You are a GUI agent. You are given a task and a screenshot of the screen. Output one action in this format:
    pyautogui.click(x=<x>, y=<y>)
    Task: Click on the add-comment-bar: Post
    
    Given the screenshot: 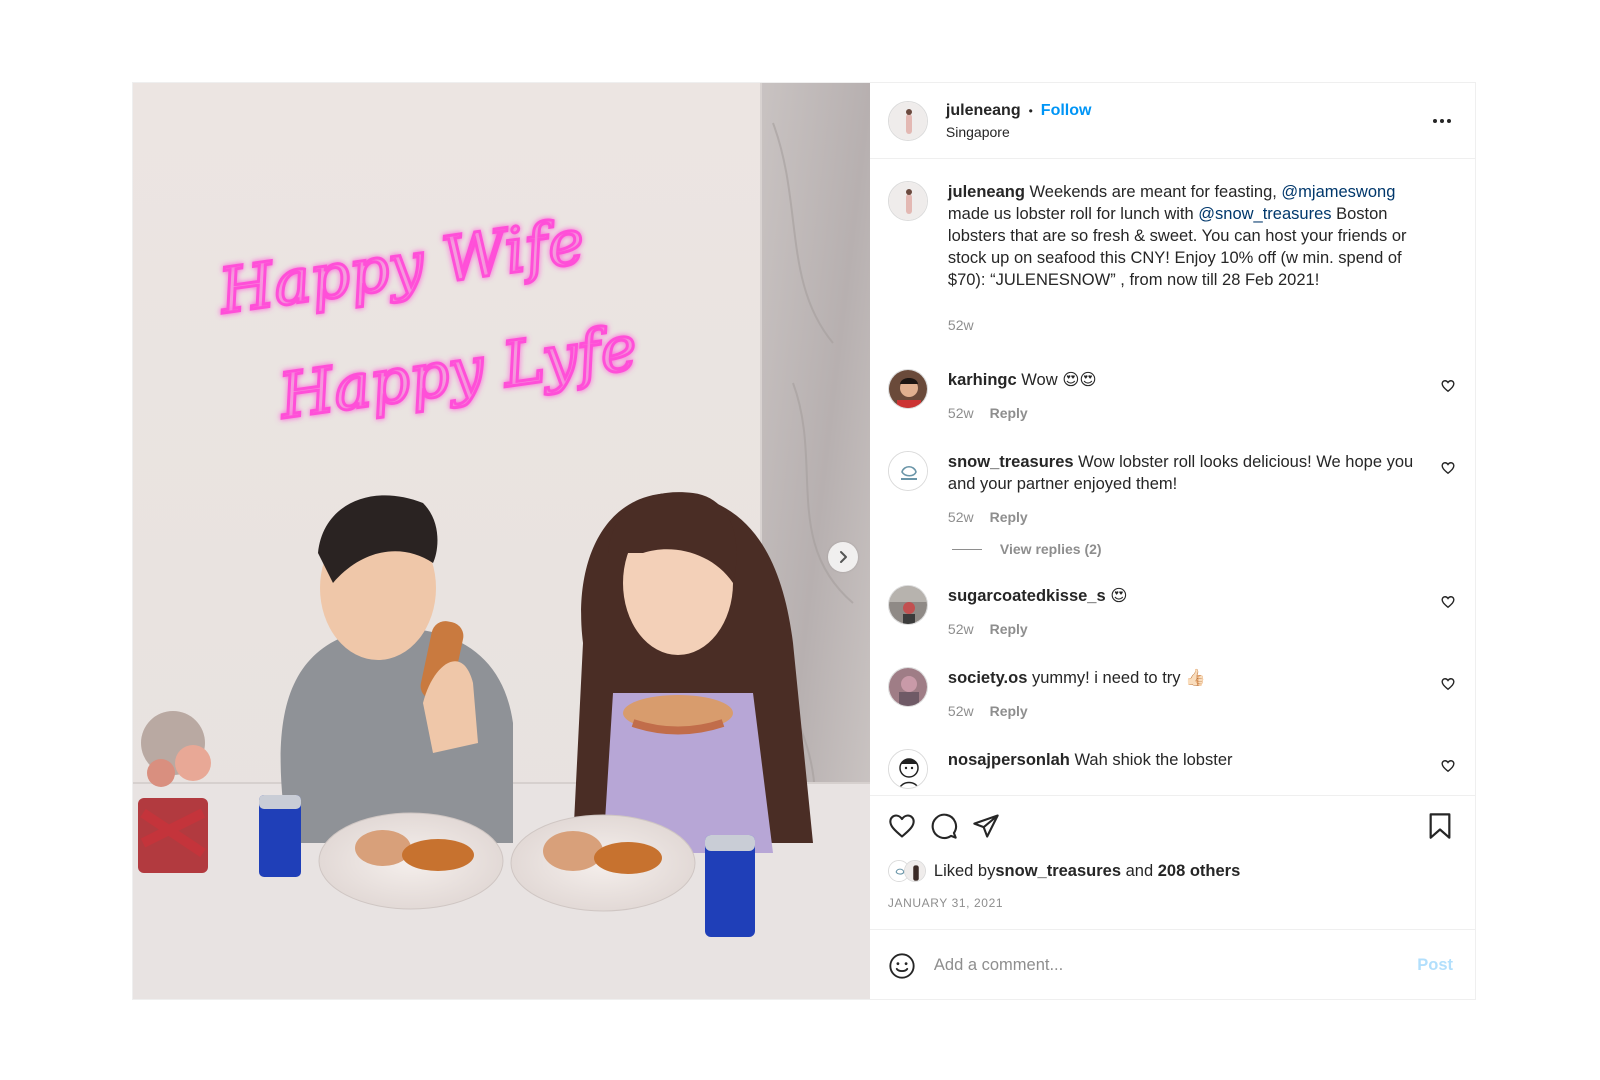 What is the action you would take?
    pyautogui.click(x=1172, y=964)
    